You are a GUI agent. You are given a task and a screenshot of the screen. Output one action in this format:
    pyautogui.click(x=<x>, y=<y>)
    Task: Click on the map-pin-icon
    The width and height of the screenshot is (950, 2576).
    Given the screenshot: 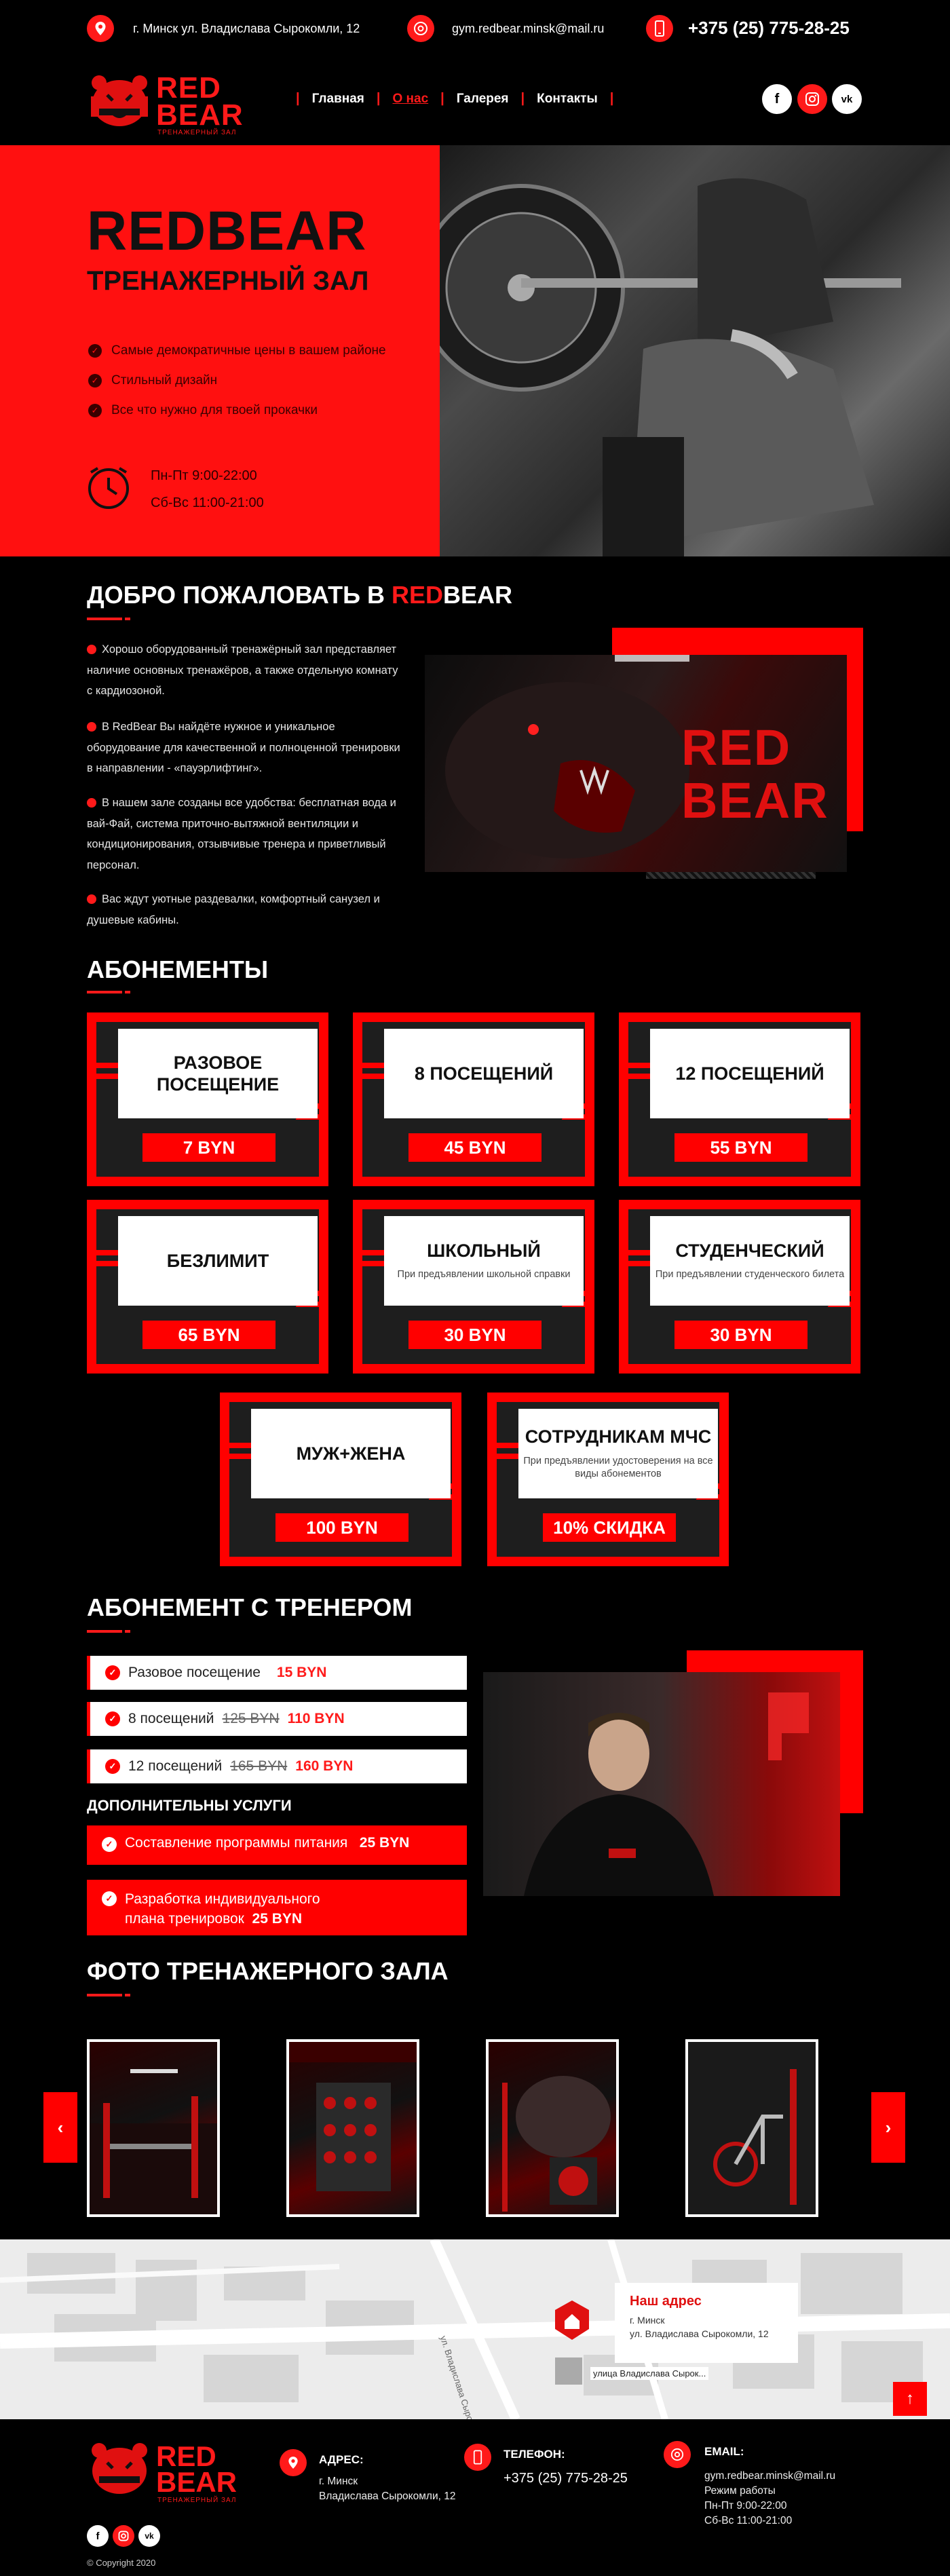 What is the action you would take?
    pyautogui.click(x=572, y=2320)
    